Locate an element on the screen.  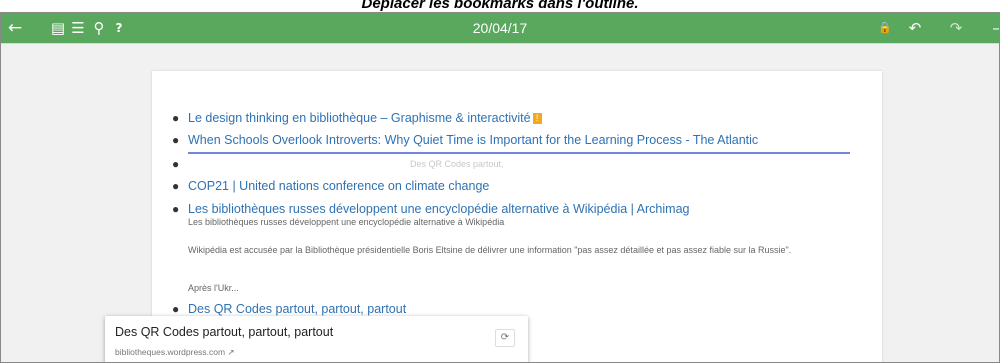
drag-ghost-text: Des QR Codes partout, is located at coordinates (457, 164).